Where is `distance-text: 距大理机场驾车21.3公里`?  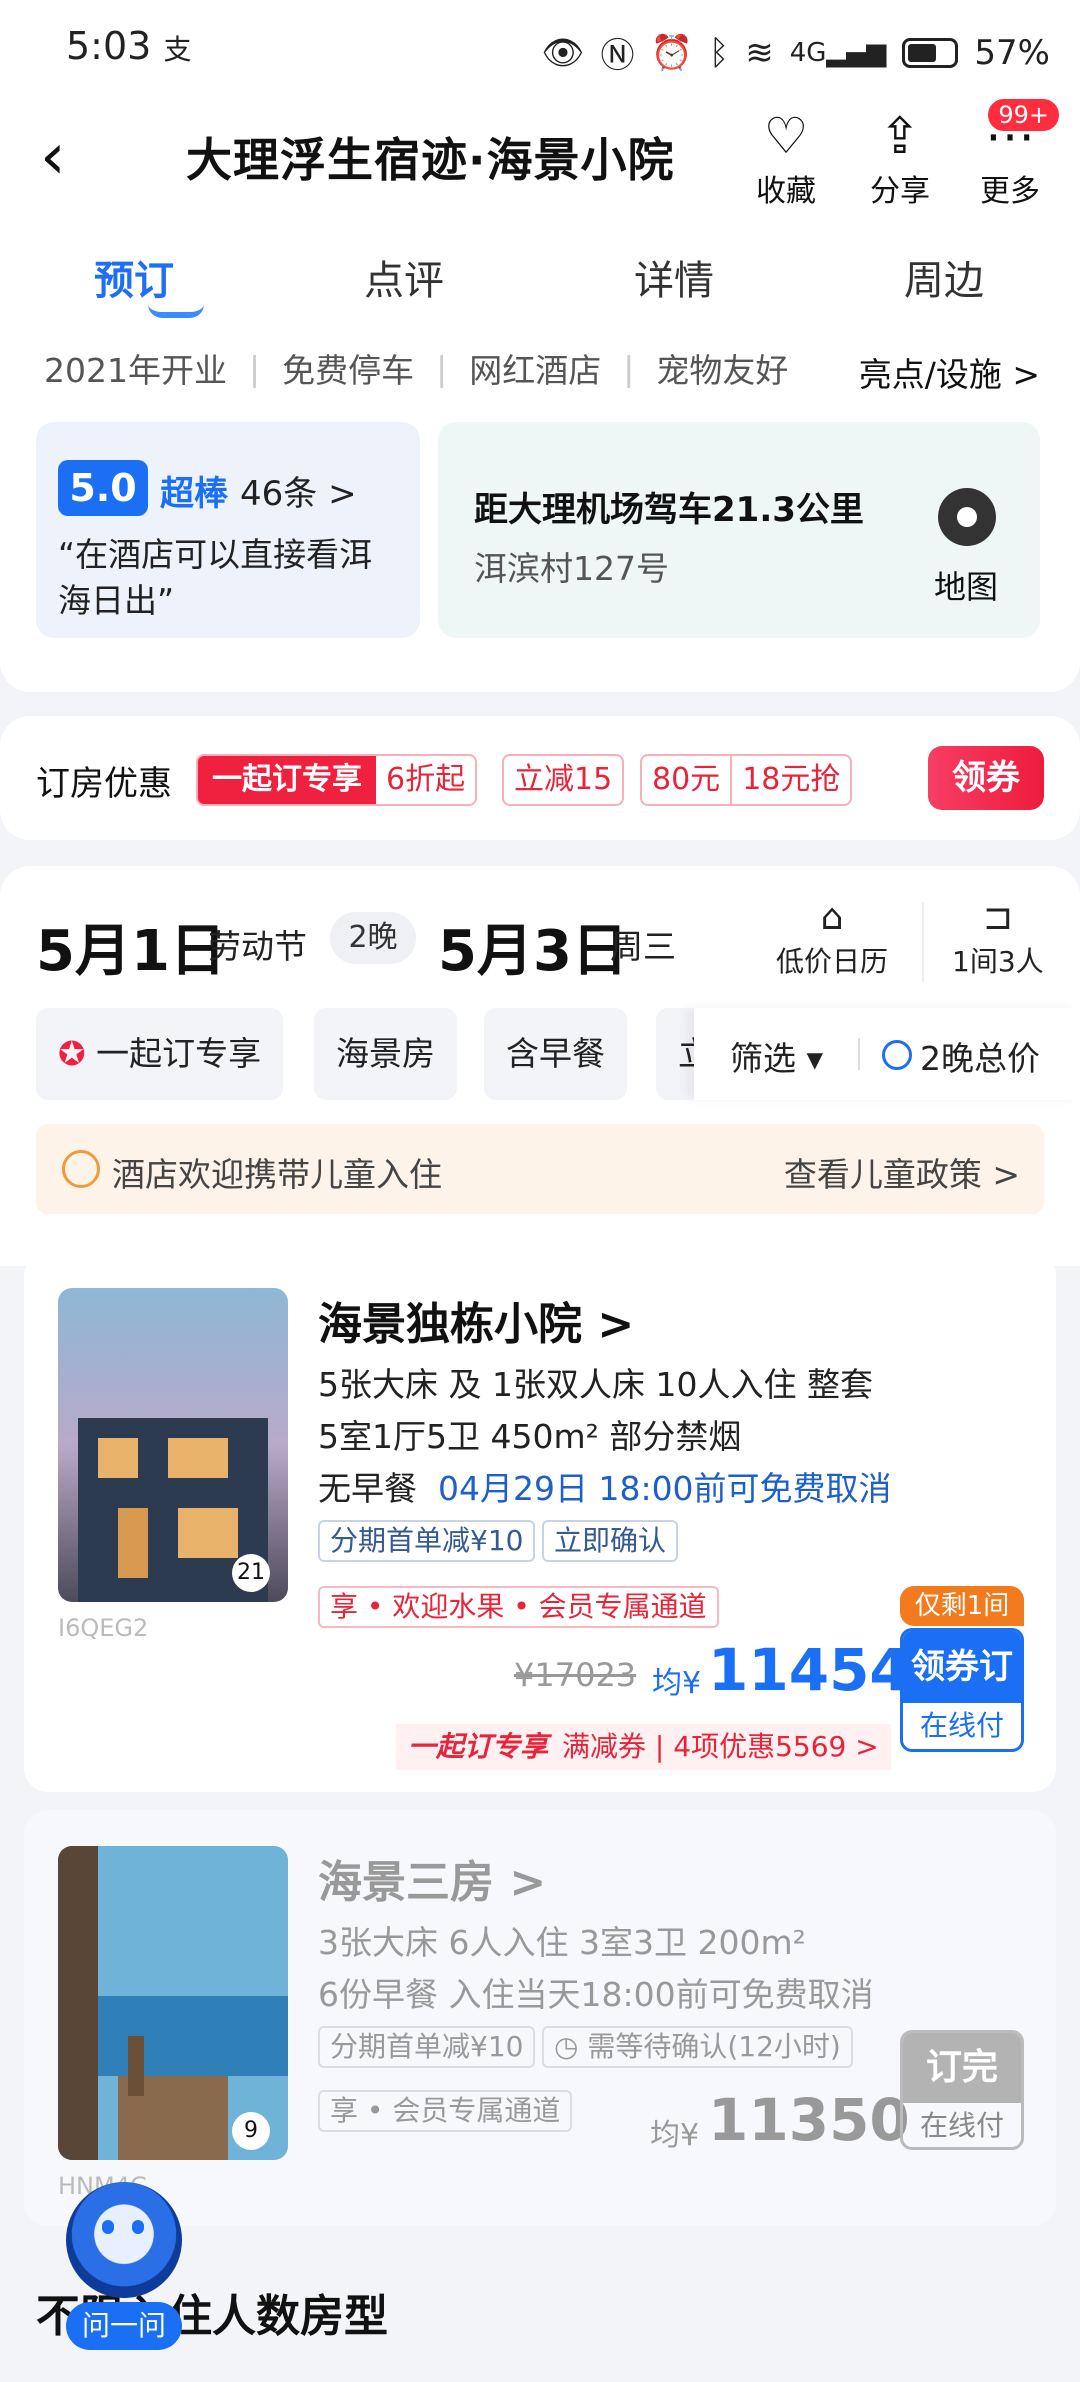
distance-text: 距大理机场驾车21.3公里 is located at coordinates (669, 510).